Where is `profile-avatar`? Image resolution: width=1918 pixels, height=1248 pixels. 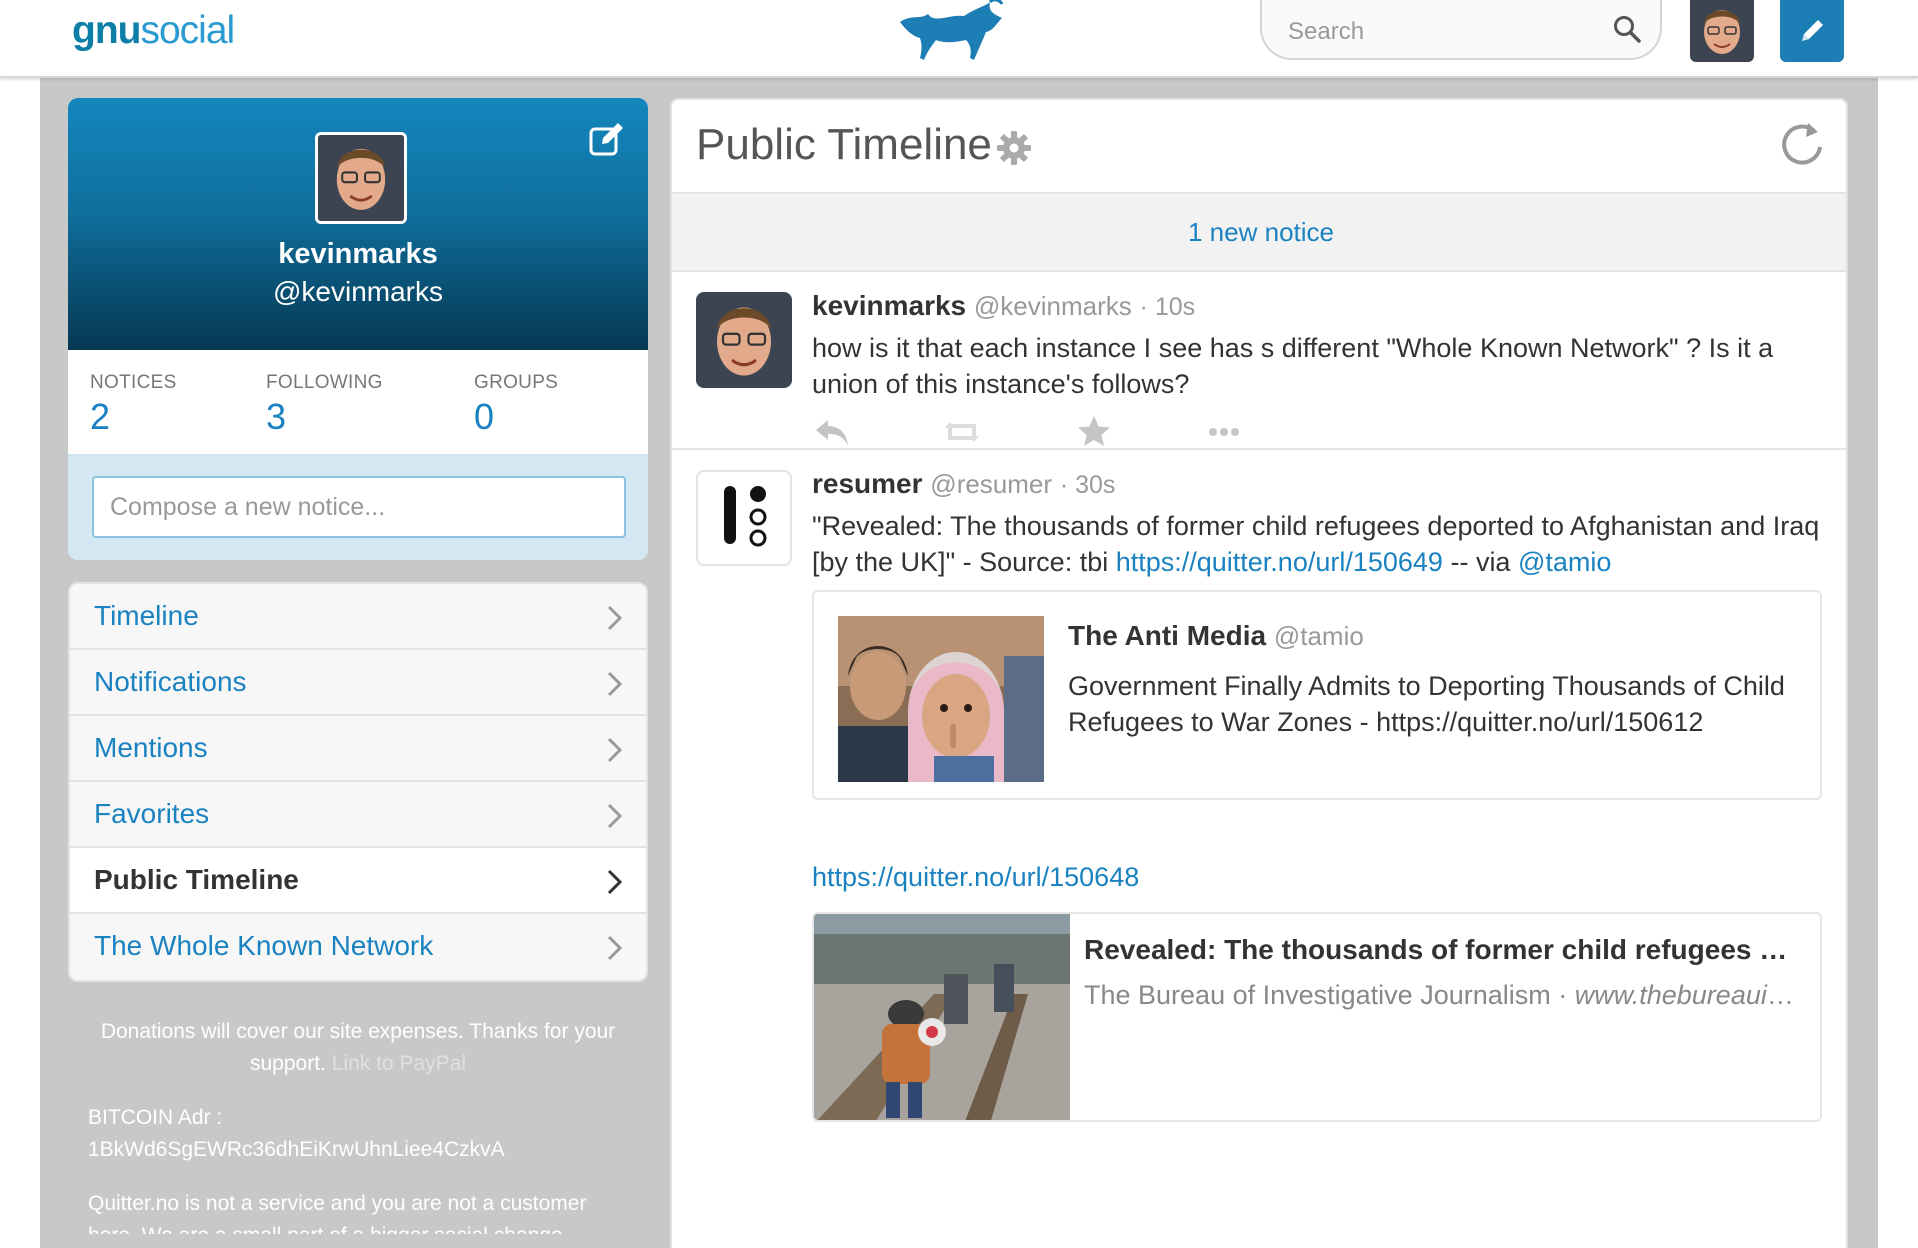 profile-avatar is located at coordinates (361, 178).